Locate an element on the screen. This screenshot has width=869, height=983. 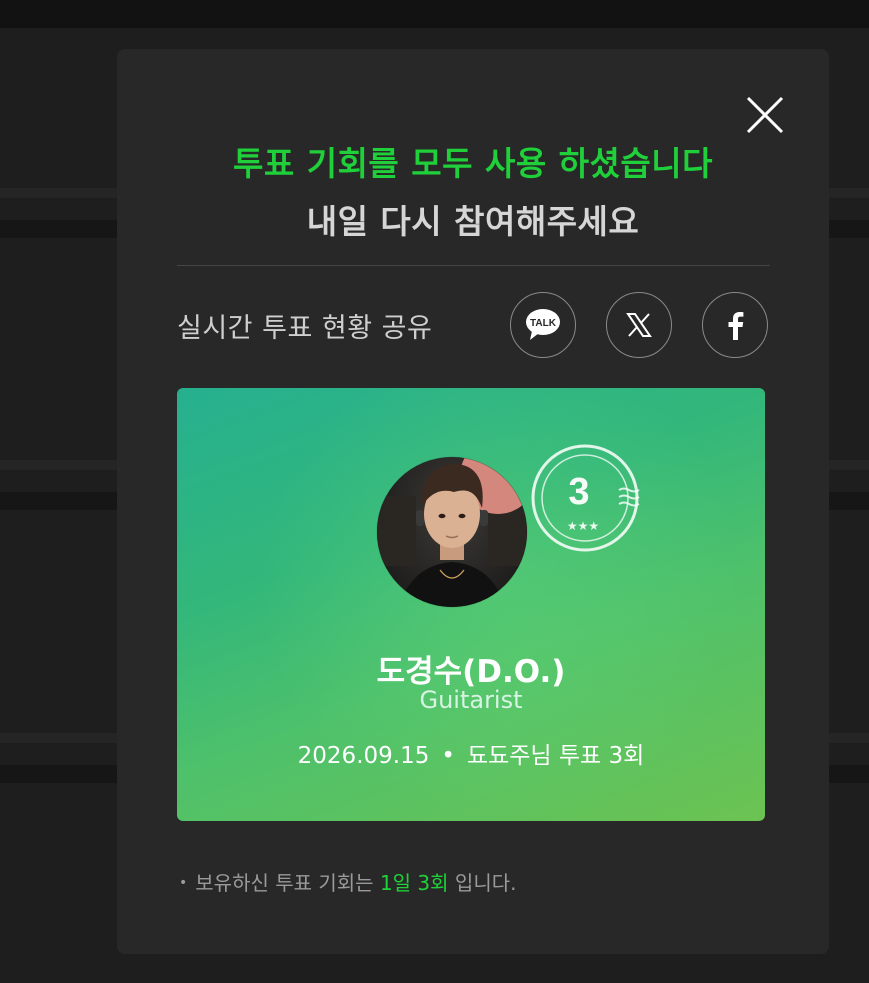
modal-title: 투표 기회를 모두 사용 하셨습니다 is located at coordinates (473, 163).